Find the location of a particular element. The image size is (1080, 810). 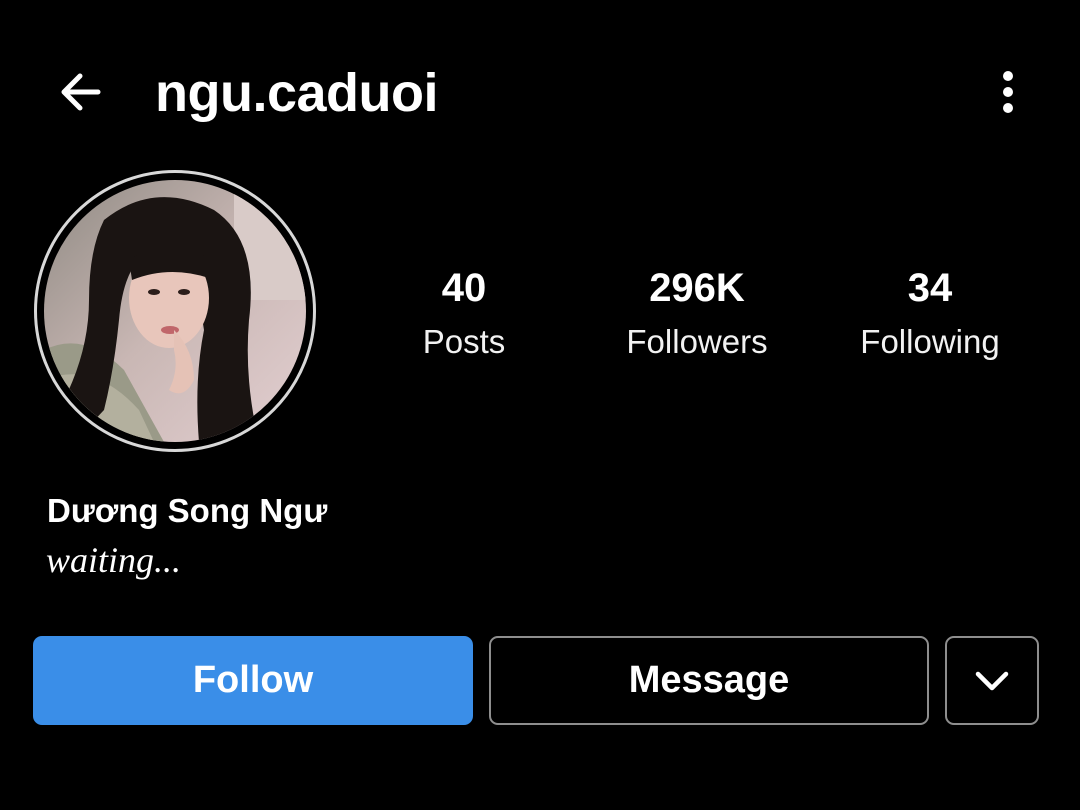

profile-photo is located at coordinates (175, 311).